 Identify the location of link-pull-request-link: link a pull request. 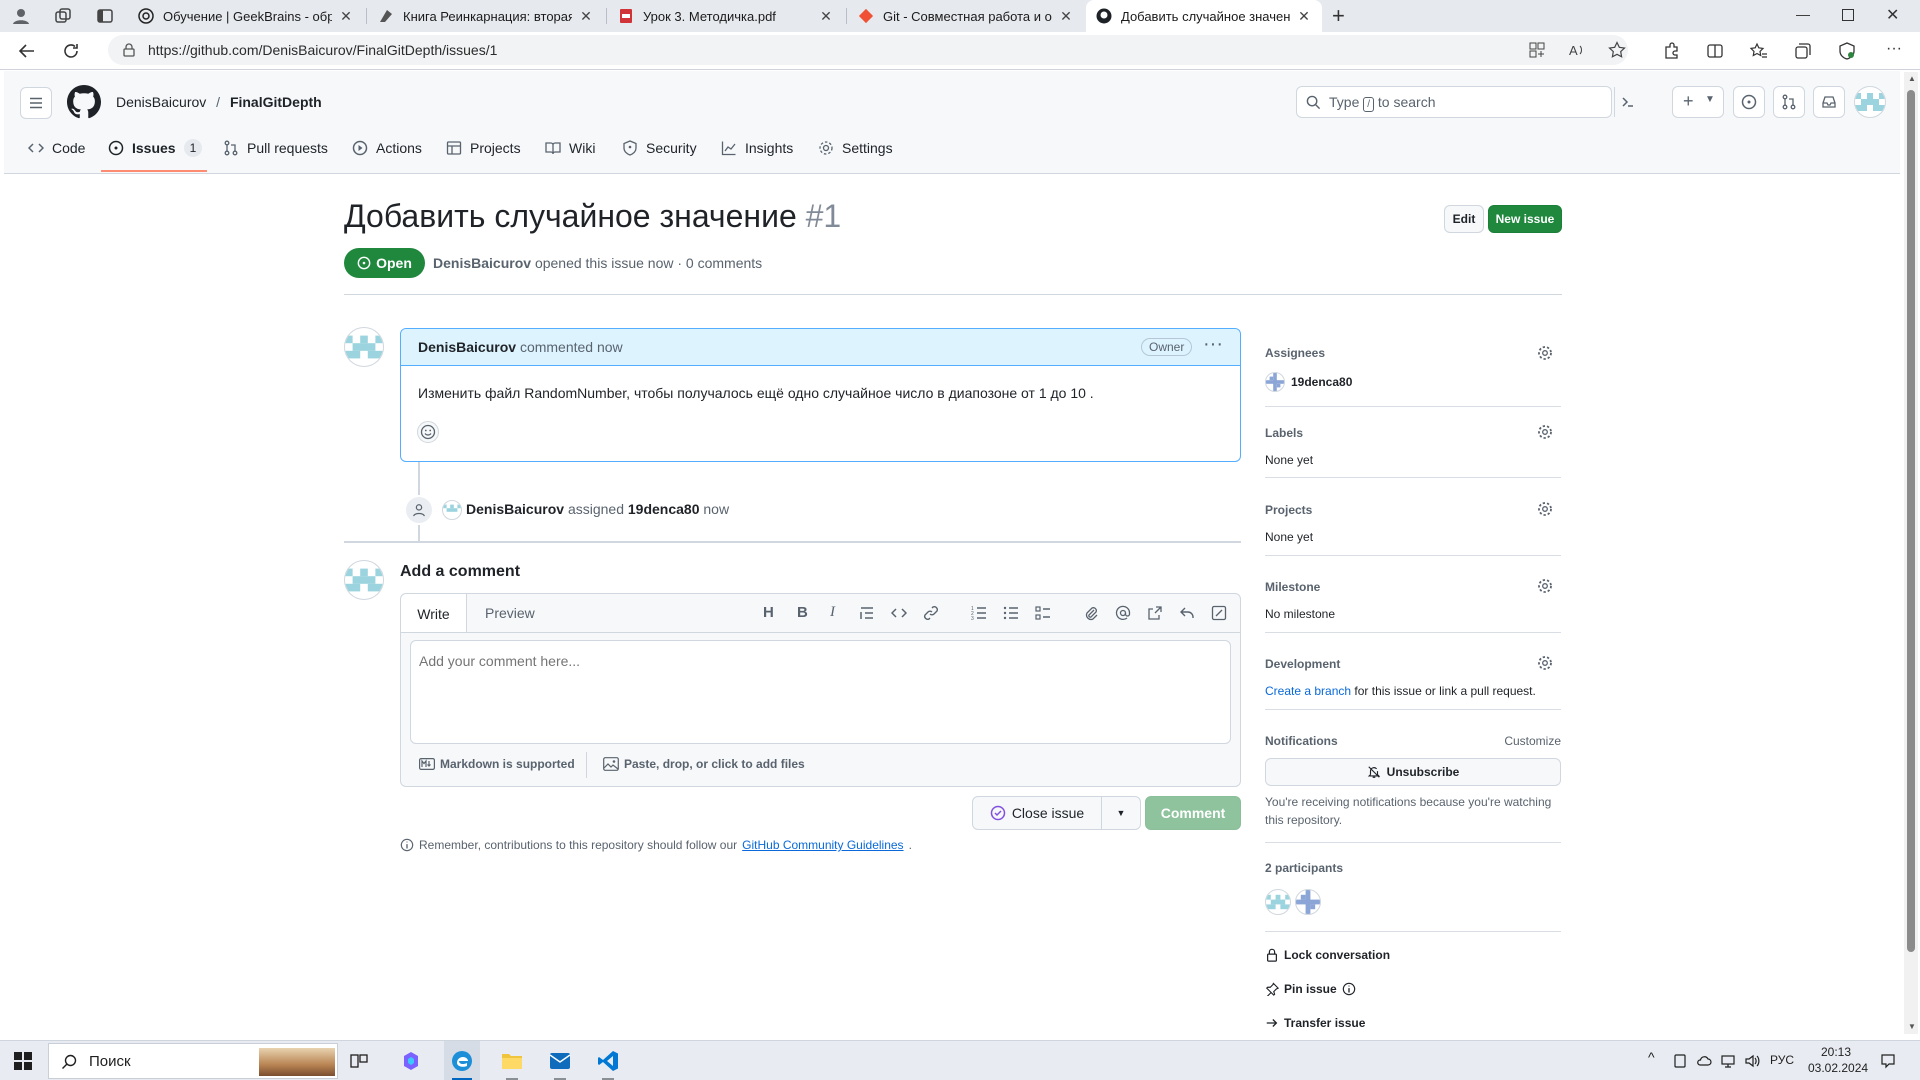
(1485, 691).